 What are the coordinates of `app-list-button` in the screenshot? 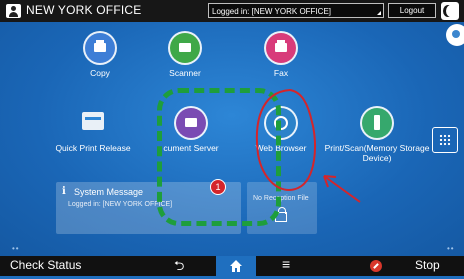 It's located at (445, 140).